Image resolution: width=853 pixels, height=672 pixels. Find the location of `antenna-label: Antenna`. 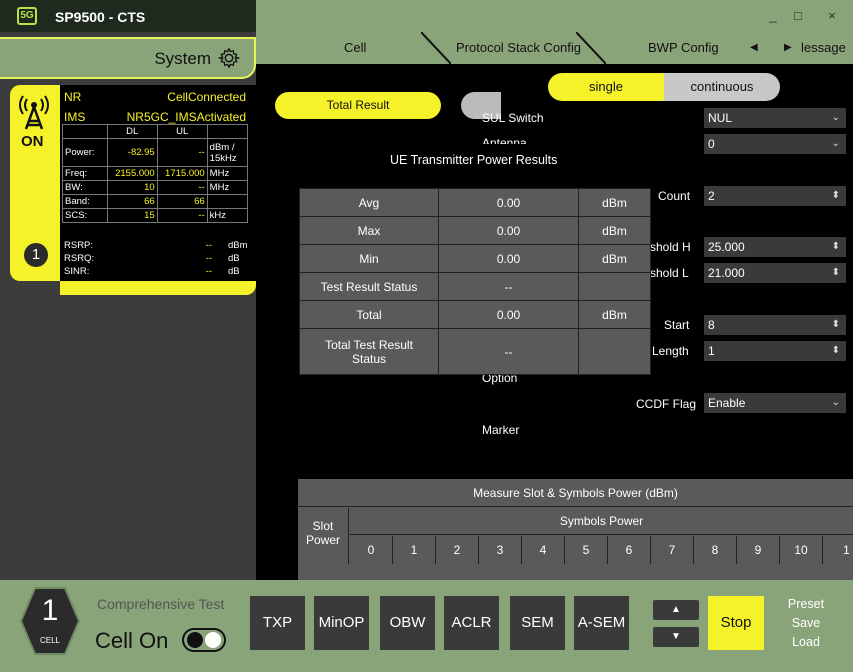

antenna-label: Antenna is located at coordinates (504, 140).